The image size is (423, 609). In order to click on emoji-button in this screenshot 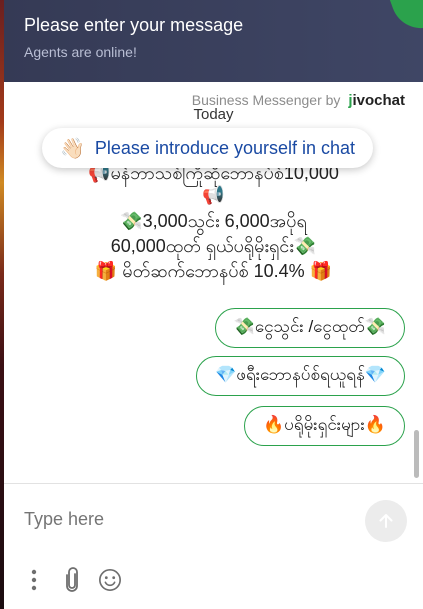, I will do `click(110, 580)`.